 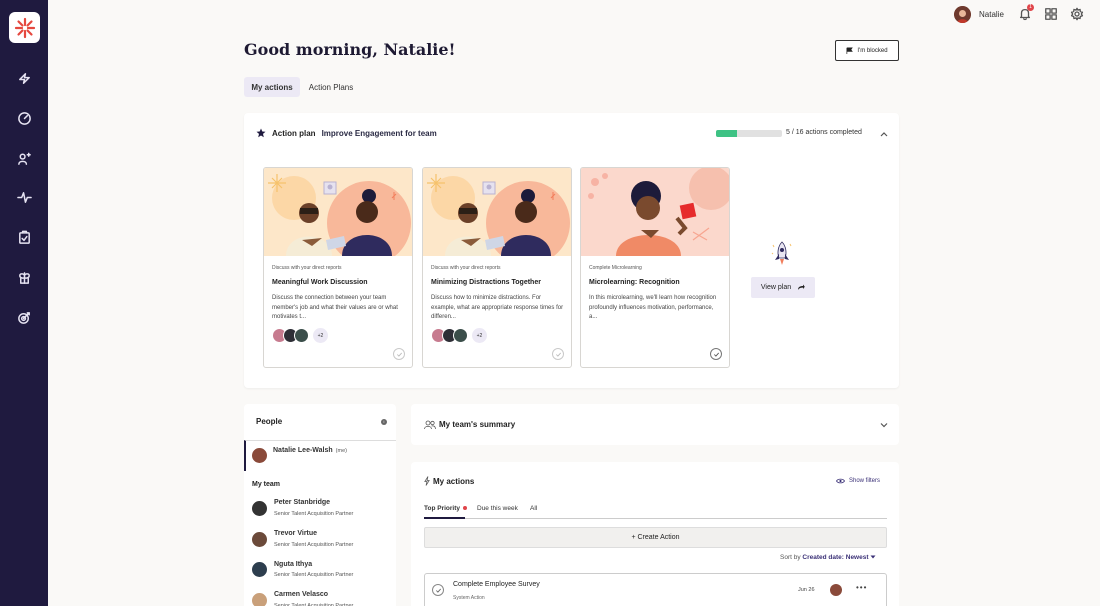 What do you see at coordinates (884, 425) in the screenshot?
I see `chevron-down-icon` at bounding box center [884, 425].